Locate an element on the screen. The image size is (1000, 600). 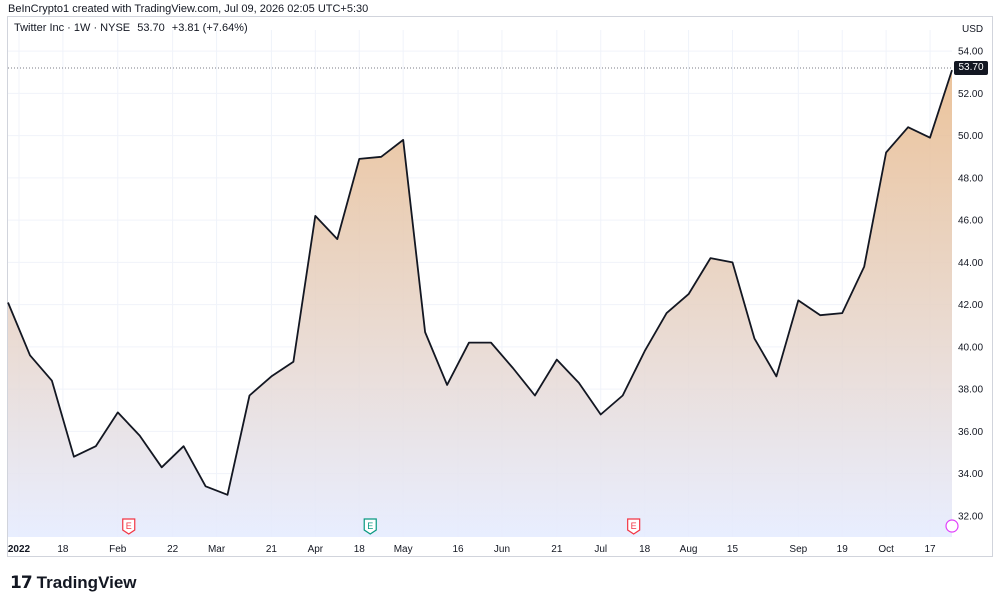
y-tick-label: 46.00 is located at coordinates (970, 221).